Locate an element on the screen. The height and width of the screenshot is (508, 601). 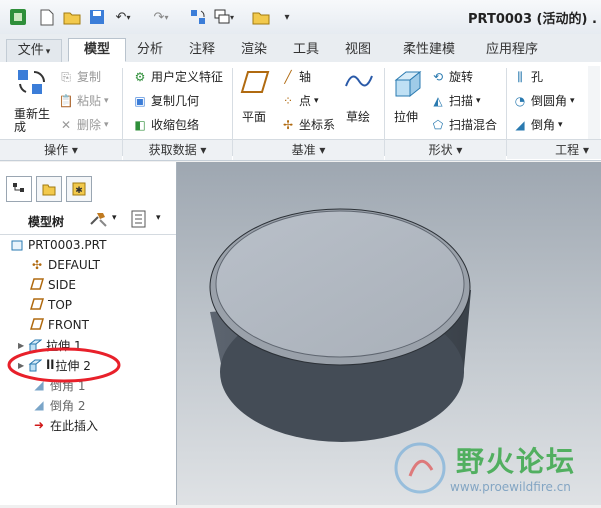
model-tree-header: 模型树 ▾ ▾ is located at coordinates (88, 220).